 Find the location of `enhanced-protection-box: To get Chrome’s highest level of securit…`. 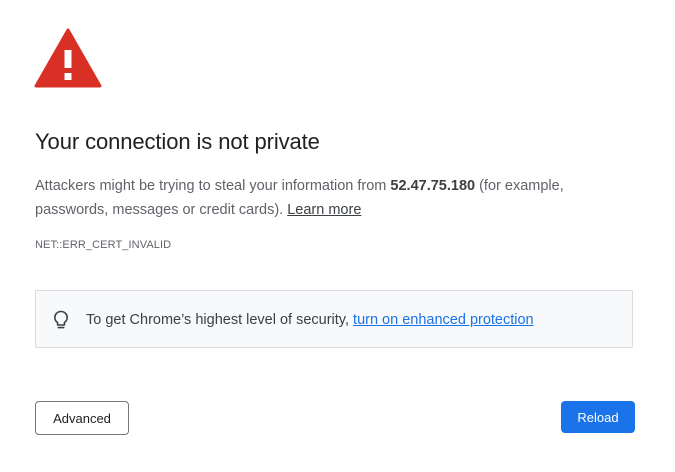

enhanced-protection-box: To get Chrome’s highest level of securit… is located at coordinates (334, 319).